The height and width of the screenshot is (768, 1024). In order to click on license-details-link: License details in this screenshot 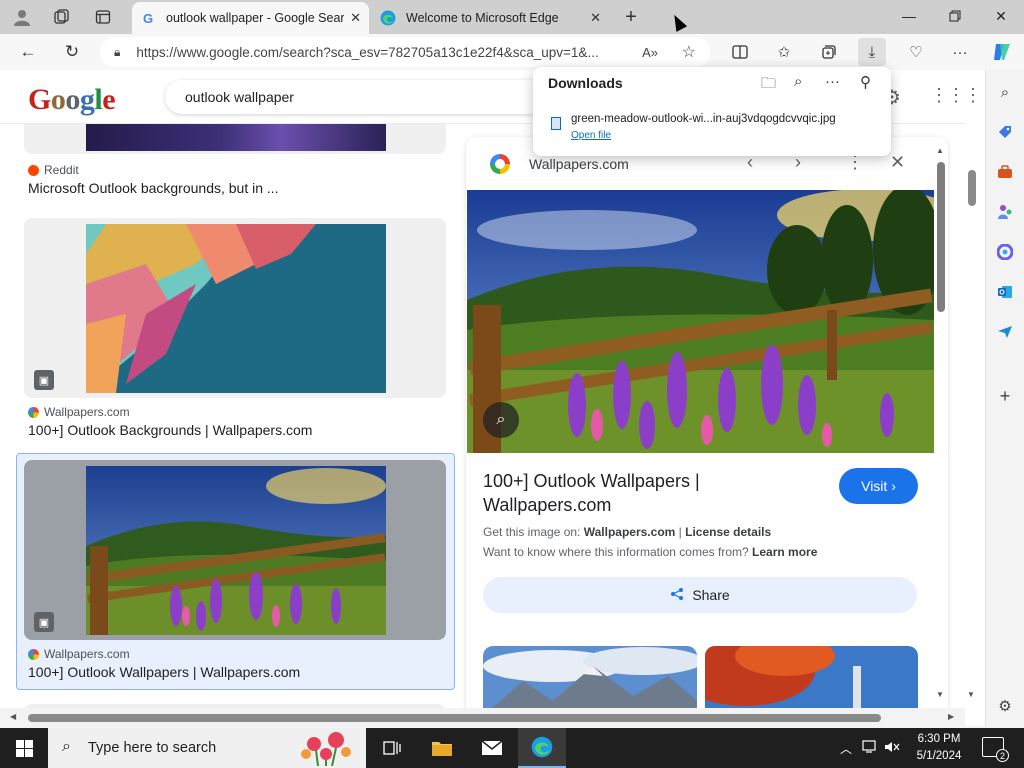, I will do `click(728, 532)`.